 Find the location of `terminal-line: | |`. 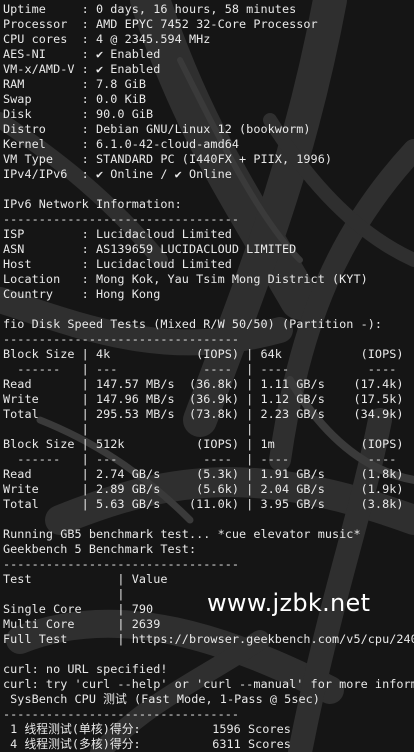

terminal-line: | | is located at coordinates (128, 429).